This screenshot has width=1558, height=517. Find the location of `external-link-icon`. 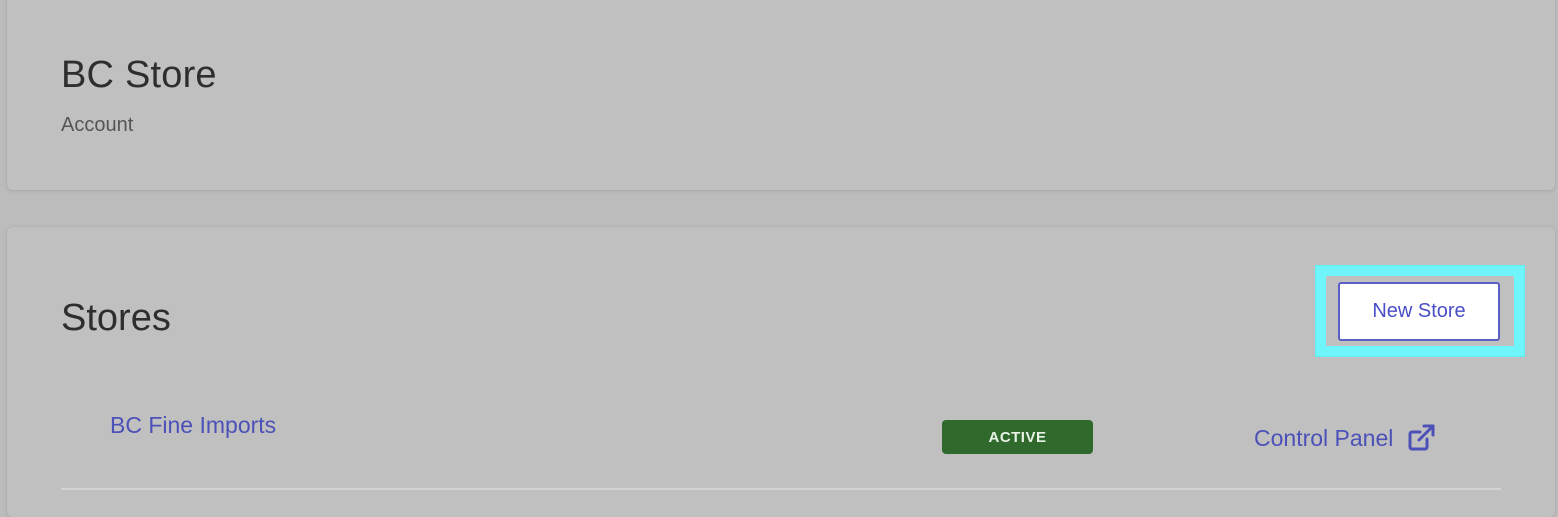

external-link-icon is located at coordinates (1421, 438).